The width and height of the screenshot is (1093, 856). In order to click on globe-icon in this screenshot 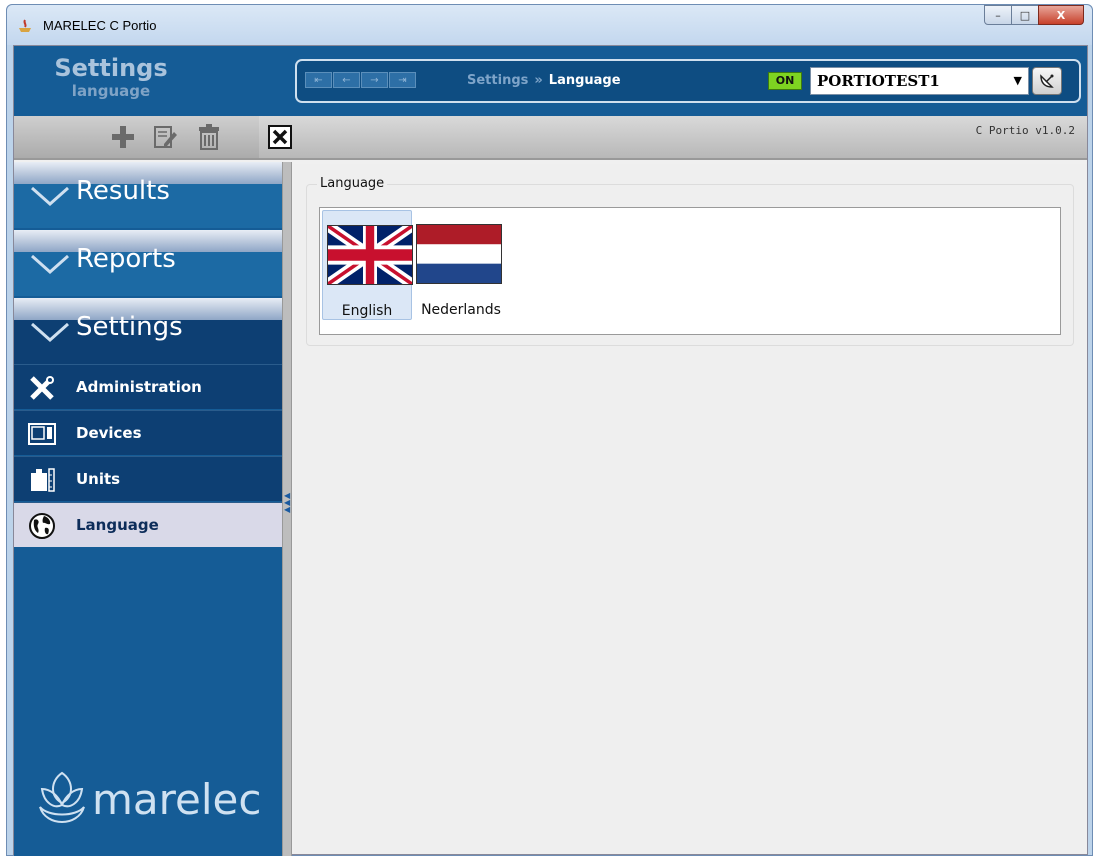, I will do `click(42, 526)`.